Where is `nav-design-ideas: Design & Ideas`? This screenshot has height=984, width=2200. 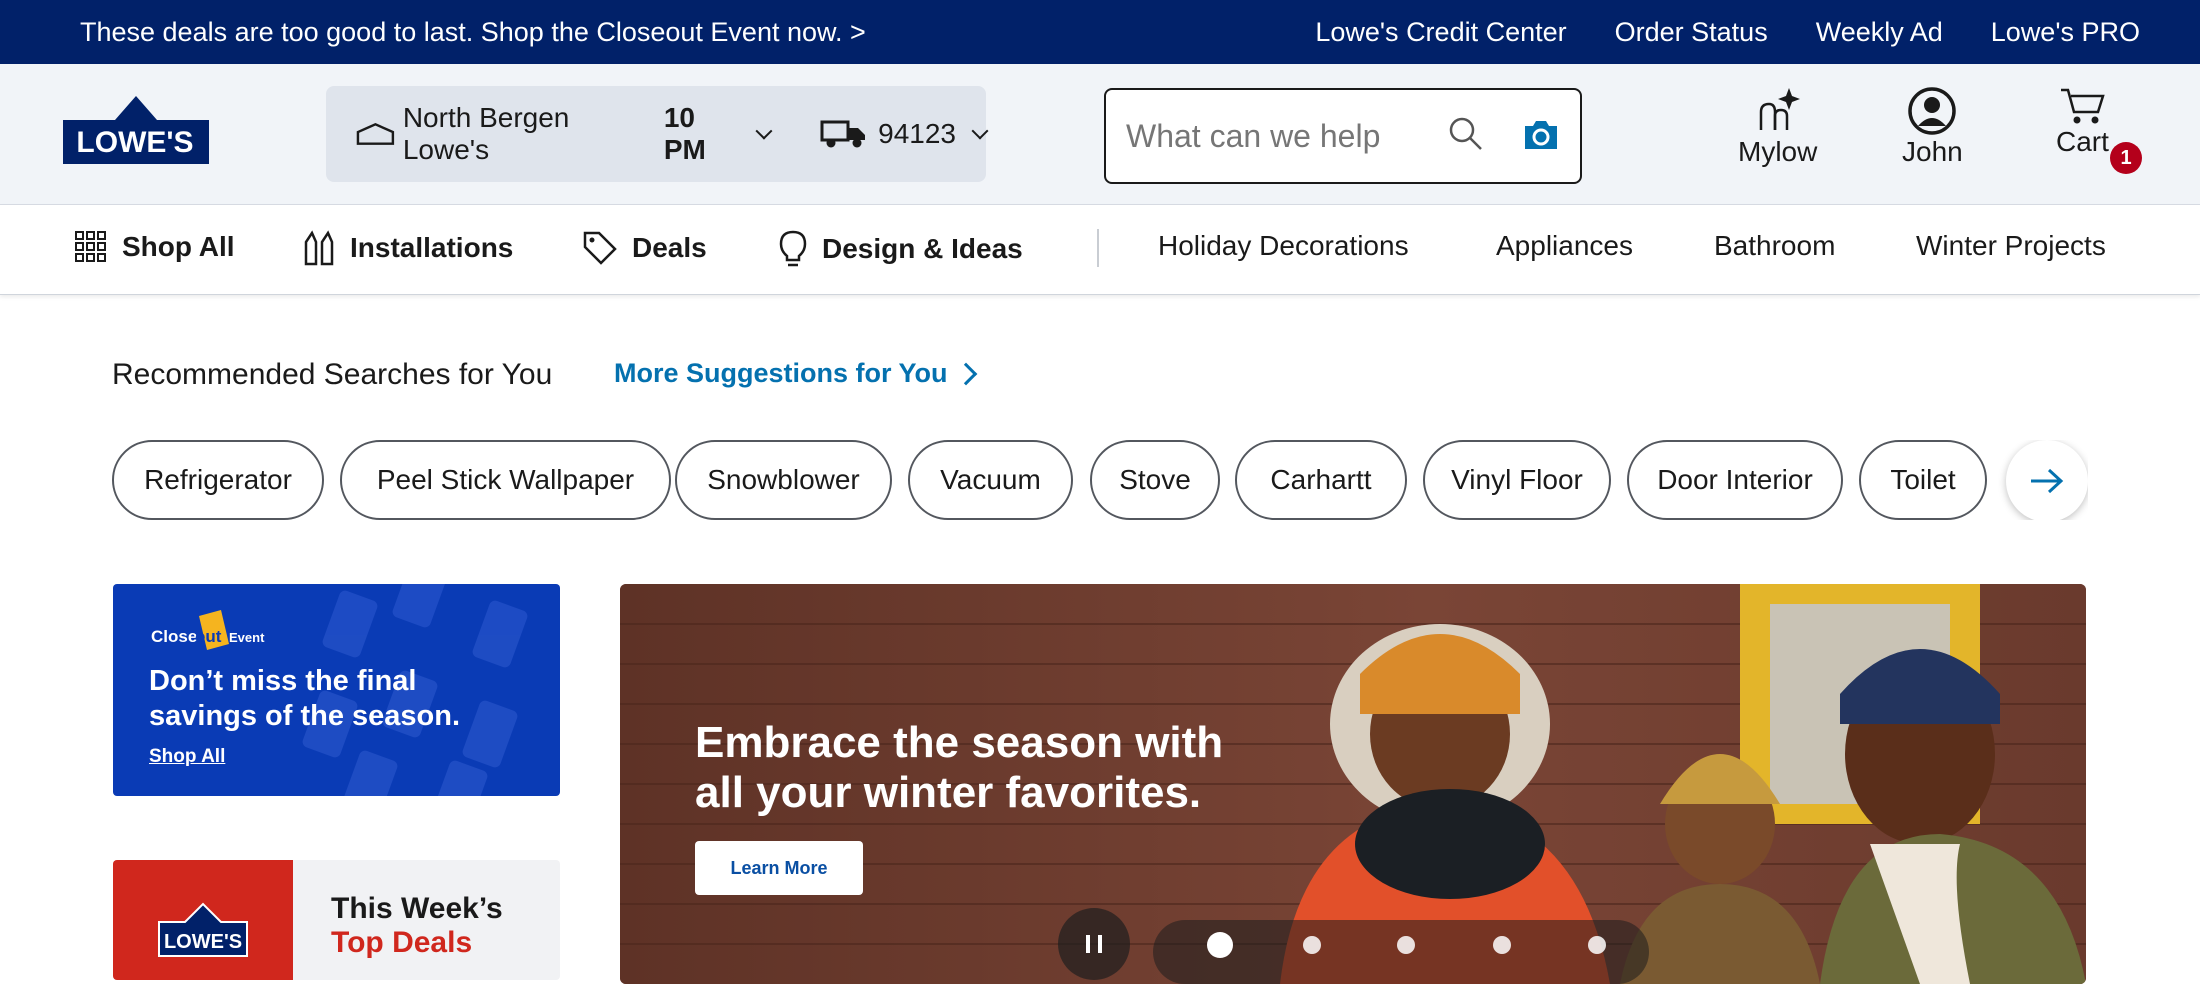 nav-design-ideas: Design & Ideas is located at coordinates (900, 249).